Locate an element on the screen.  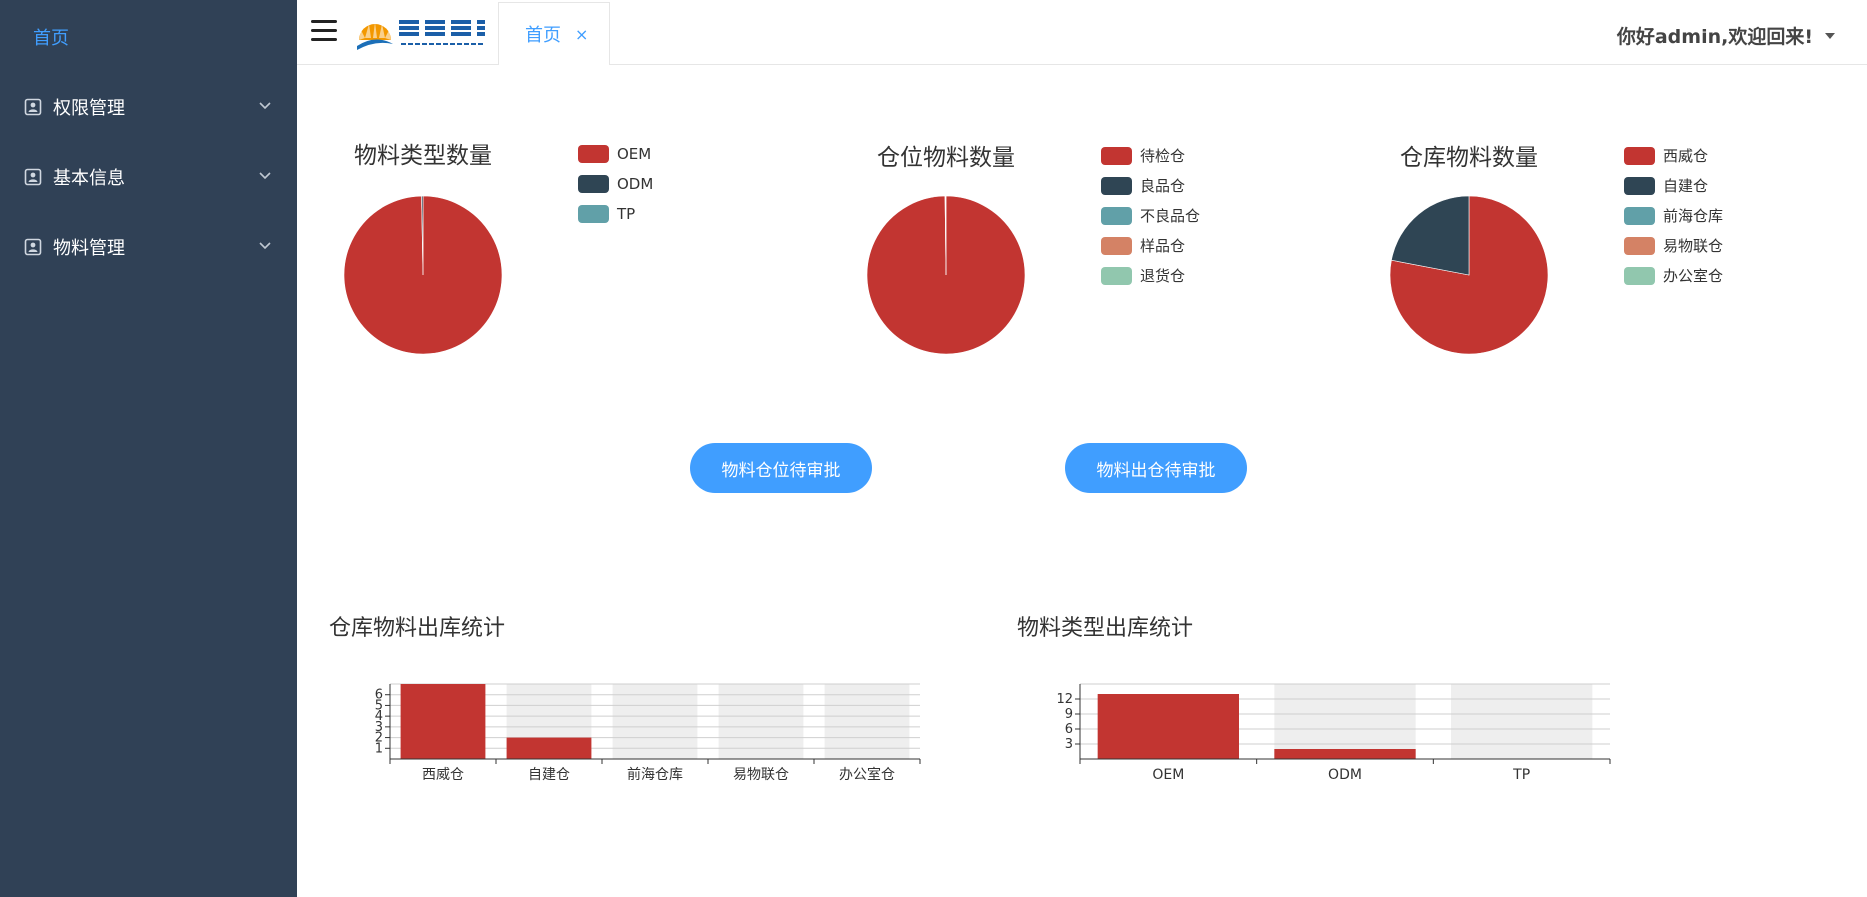
y-tick-label: 3 is located at coordinates (1069, 744).